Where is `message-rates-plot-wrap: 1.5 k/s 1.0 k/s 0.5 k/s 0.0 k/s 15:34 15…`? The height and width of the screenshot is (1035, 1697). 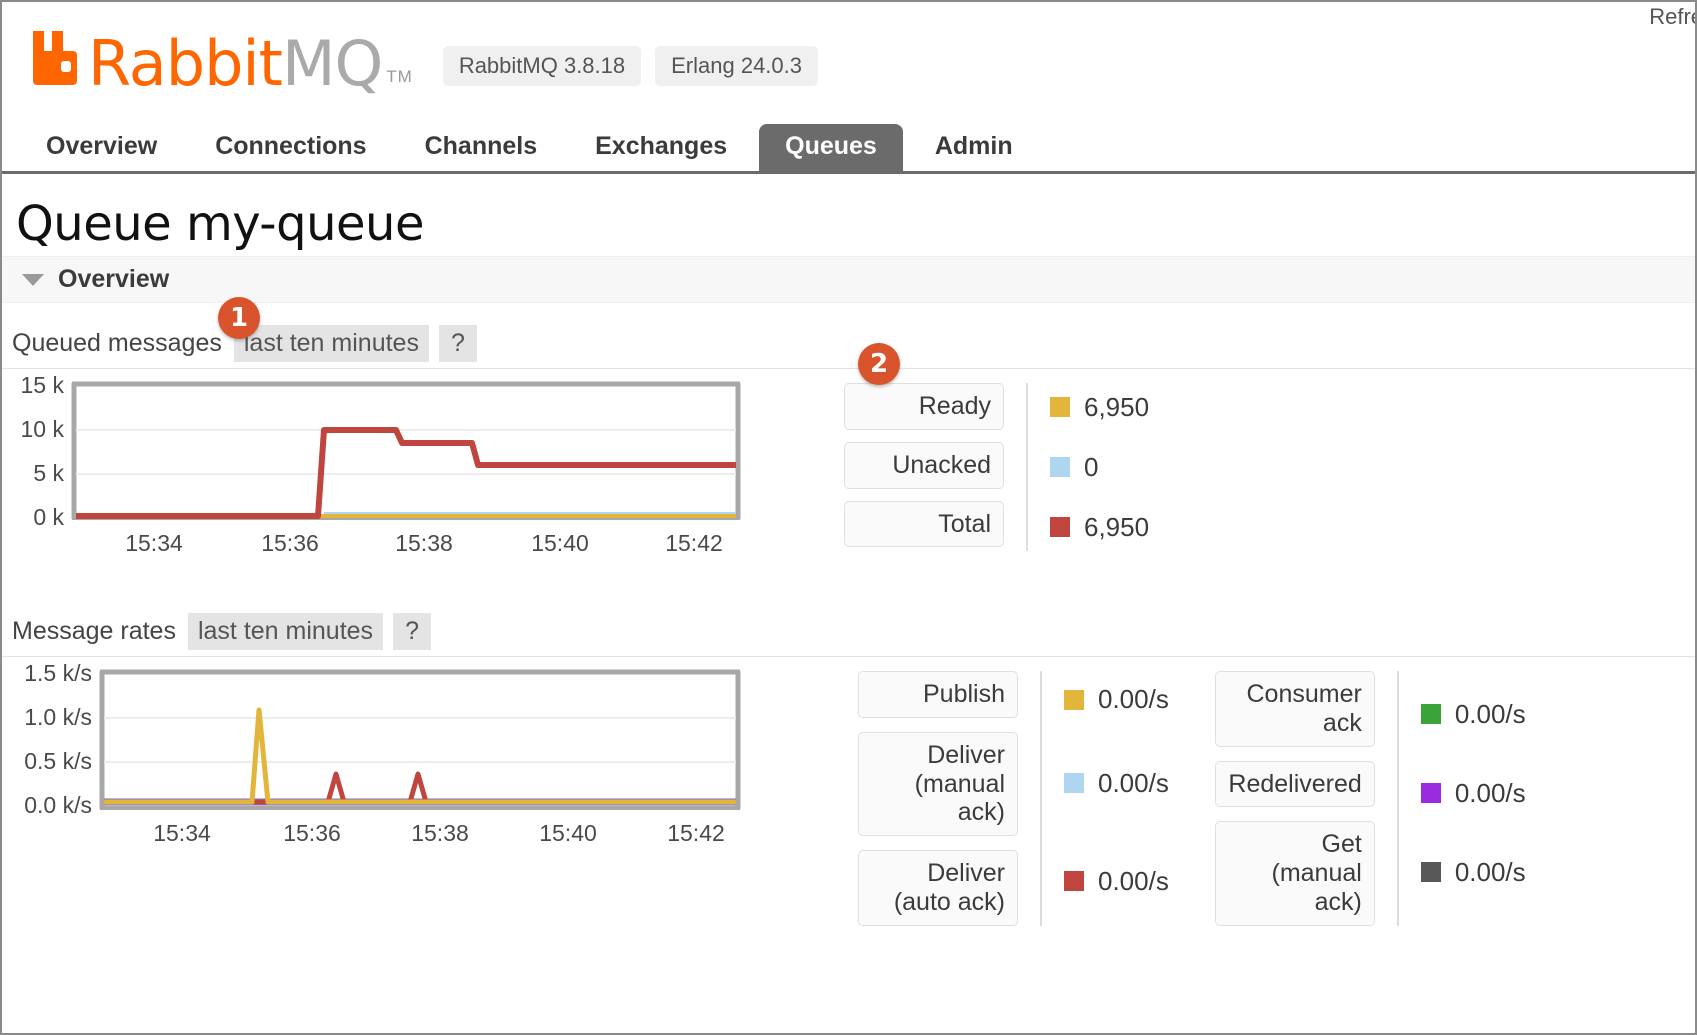
message-rates-plot-wrap: 1.5 k/s 1.0 k/s 0.5 k/s 0.0 k/s 15:34 15… is located at coordinates (402, 757).